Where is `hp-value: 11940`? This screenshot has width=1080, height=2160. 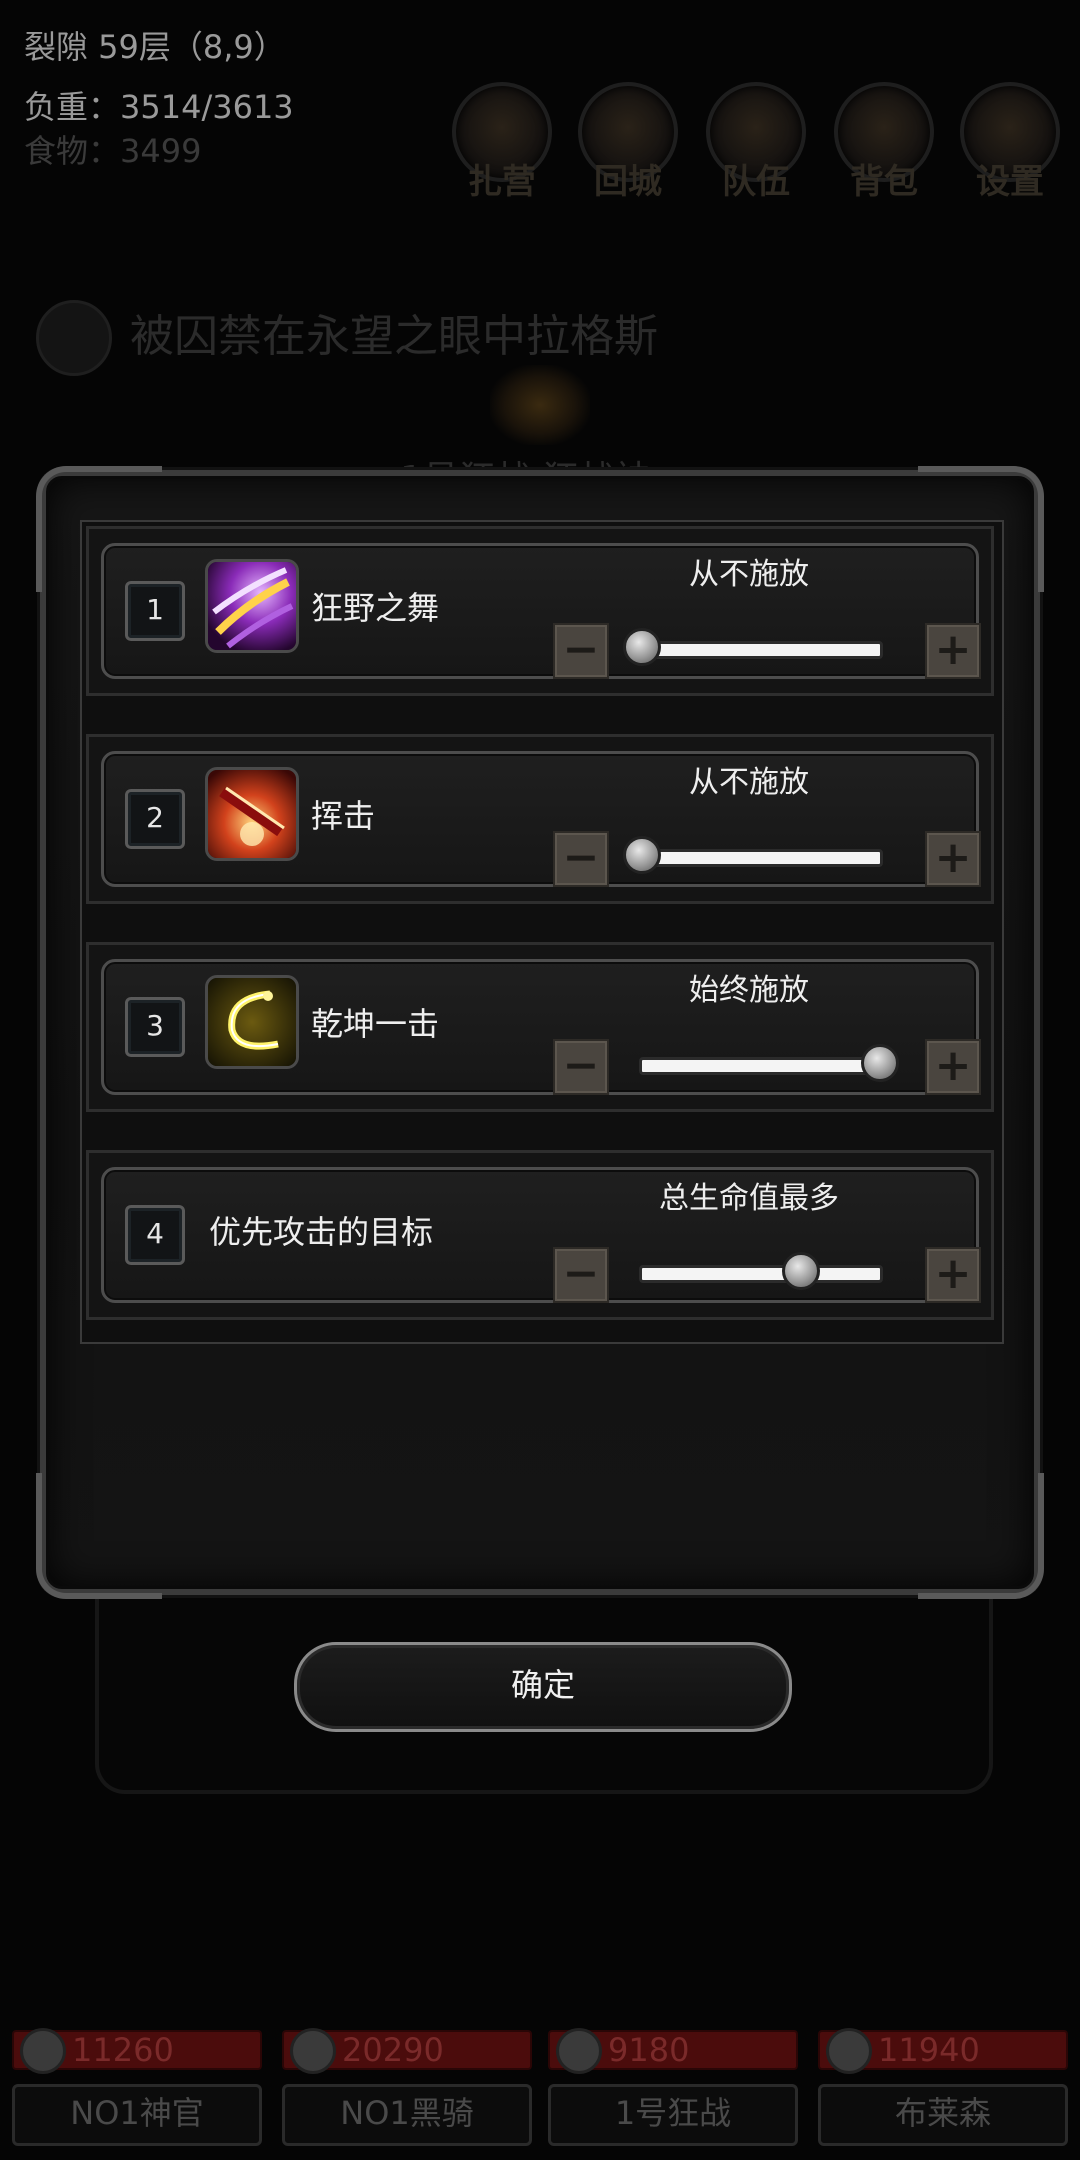
hp-value: 11940 is located at coordinates (929, 2050).